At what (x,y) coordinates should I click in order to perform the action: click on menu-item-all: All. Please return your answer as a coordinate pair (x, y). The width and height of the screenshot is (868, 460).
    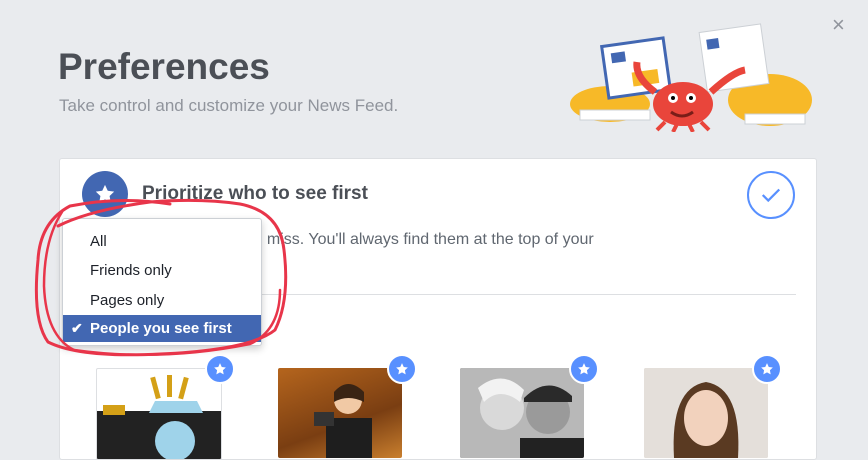
    Looking at the image, I should click on (162, 241).